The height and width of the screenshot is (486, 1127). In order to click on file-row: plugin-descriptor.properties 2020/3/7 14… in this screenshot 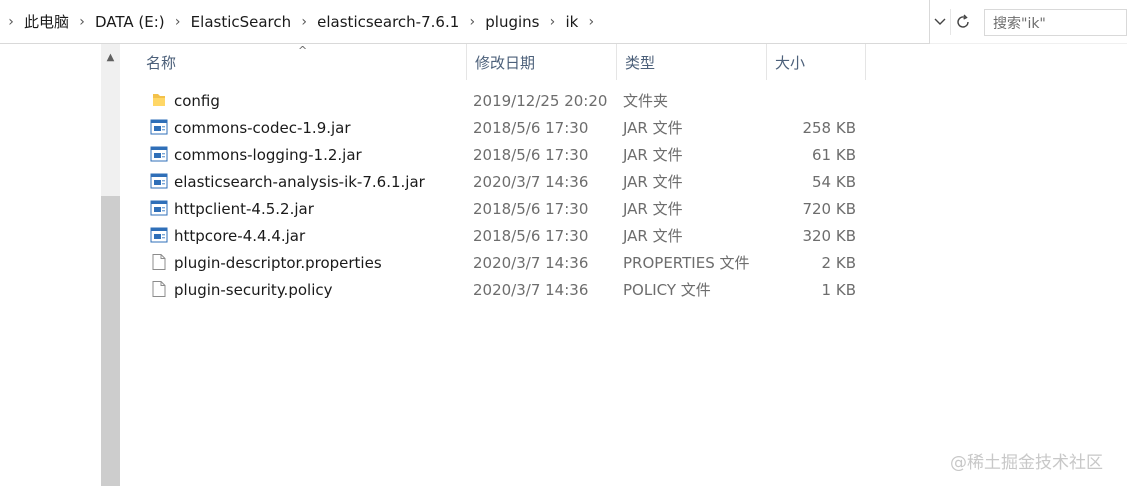, I will do `click(493, 262)`.